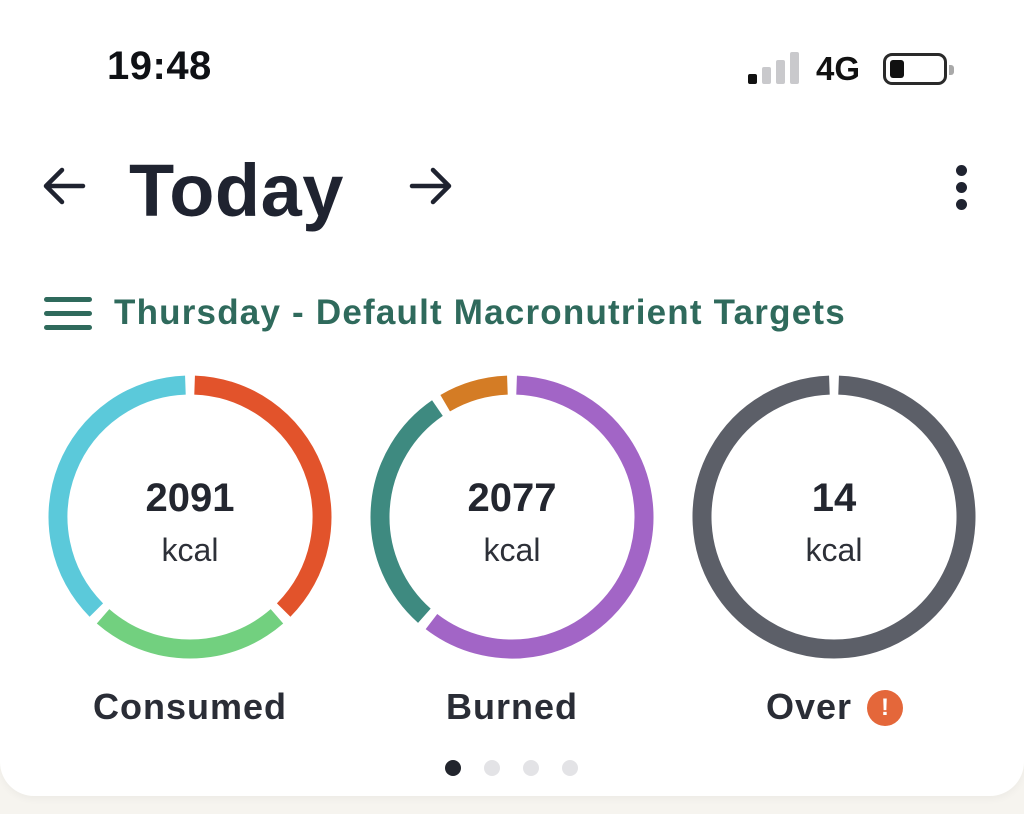 The image size is (1024, 814). I want to click on targets-label: Thursday - Default Macronutrient Targets, so click(480, 313).